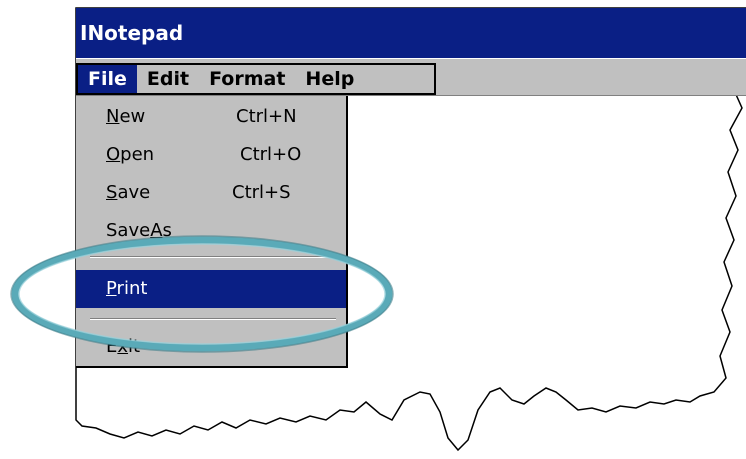 The width and height of the screenshot is (746, 459). Describe the element at coordinates (107, 79) in the screenshot. I see `menu-file: File` at that location.